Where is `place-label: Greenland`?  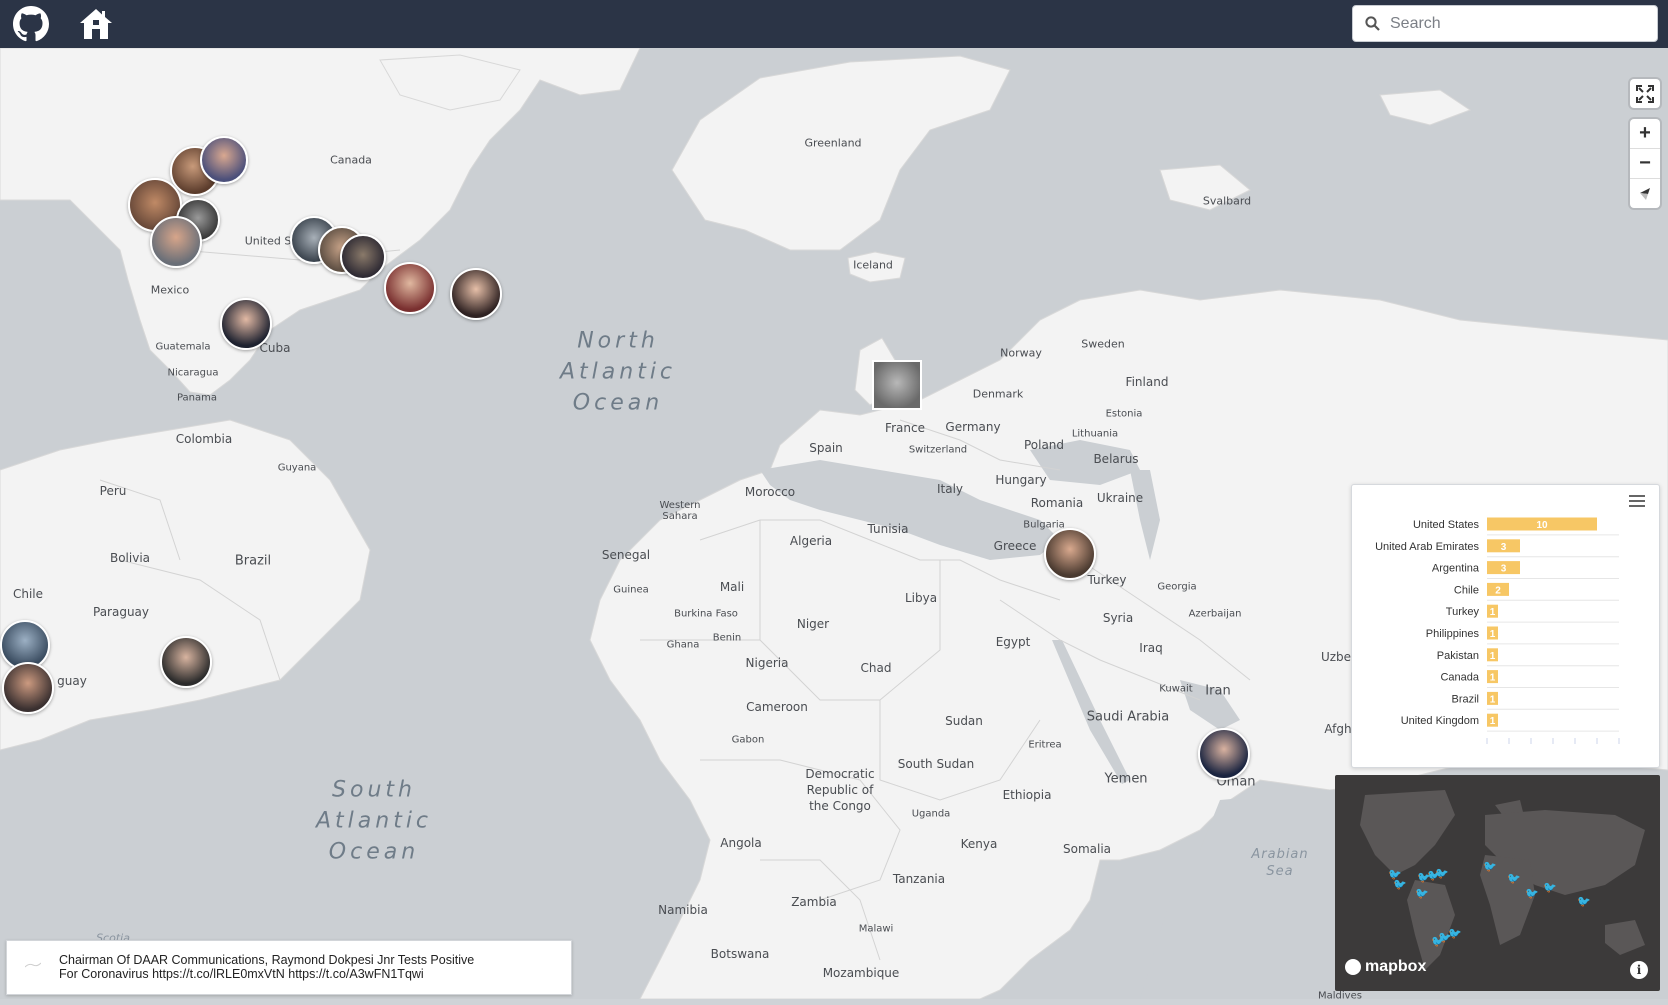 place-label: Greenland is located at coordinates (833, 143).